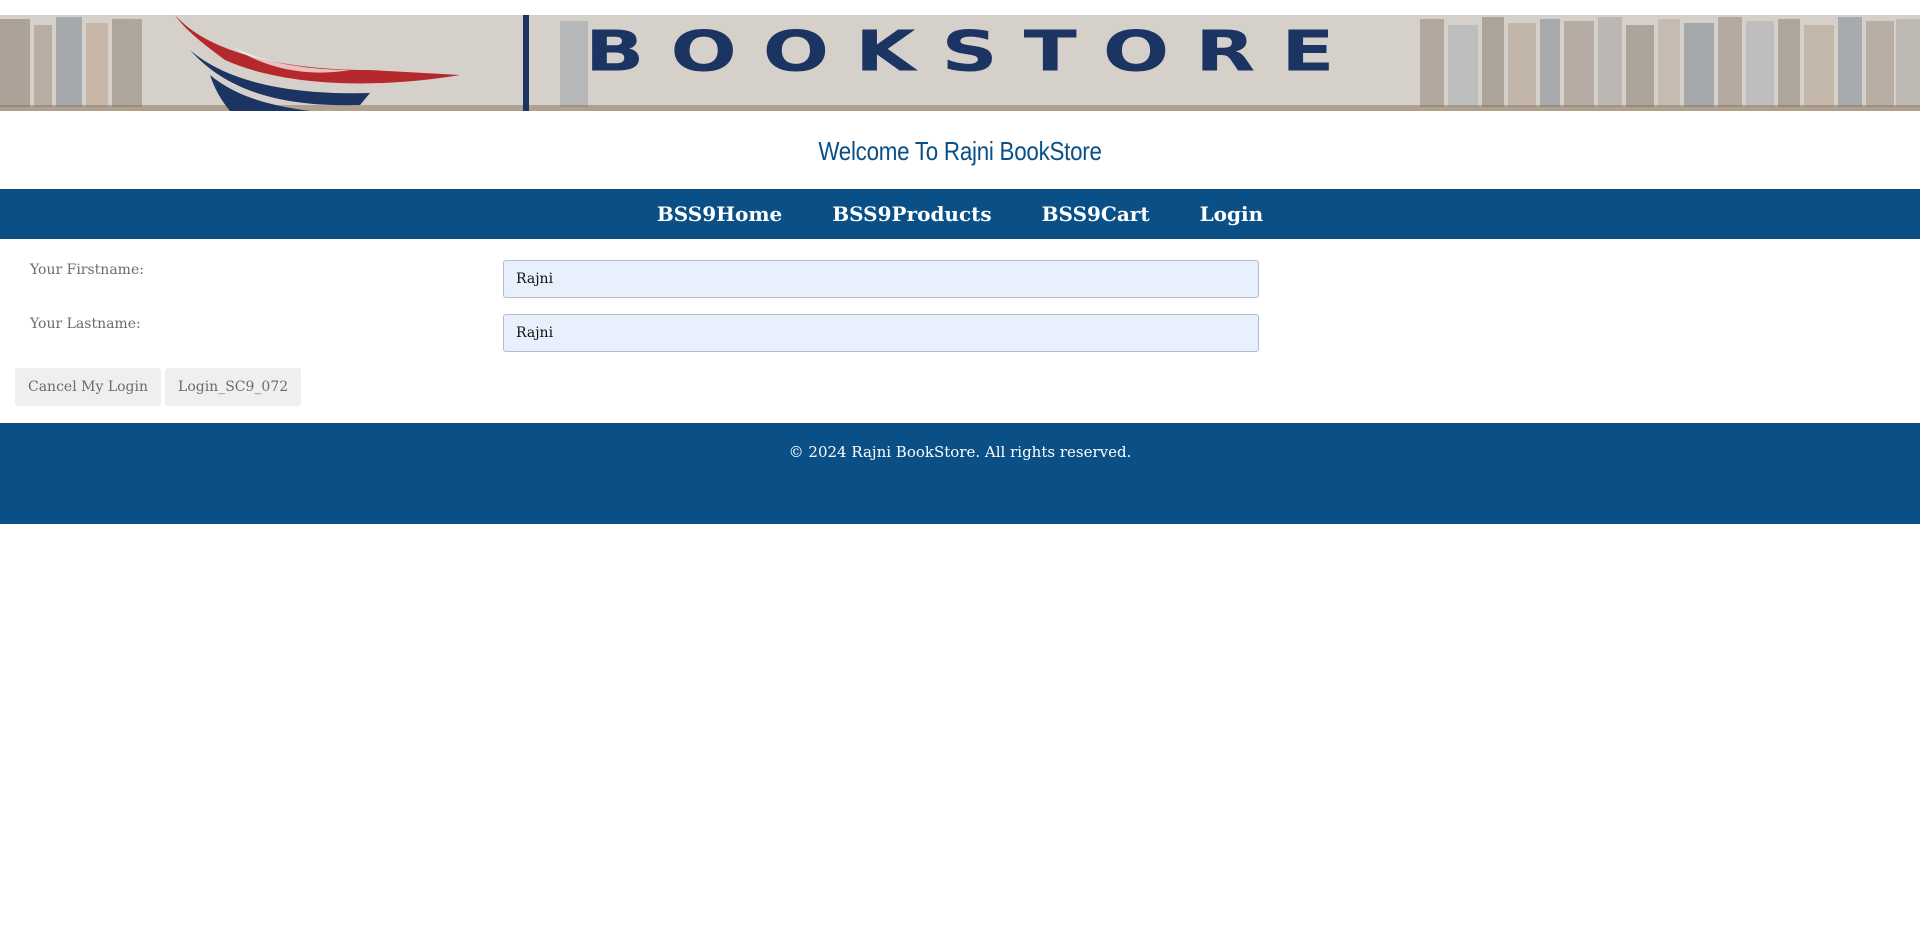 This screenshot has width=1920, height=927. What do you see at coordinates (881, 279) in the screenshot?
I see `firstname-input` at bounding box center [881, 279].